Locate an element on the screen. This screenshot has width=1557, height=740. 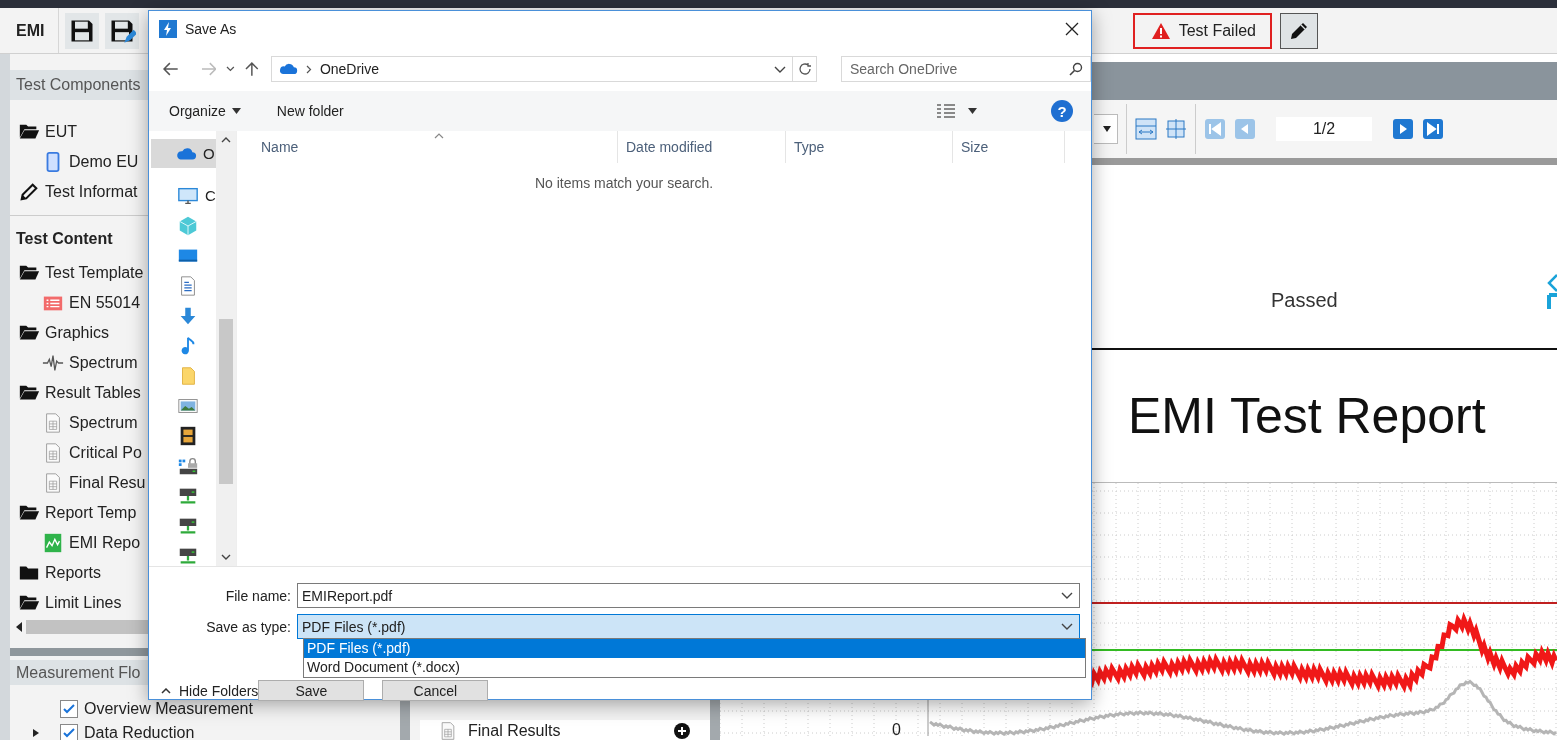
field-label: Save as type: is located at coordinates (248, 626).